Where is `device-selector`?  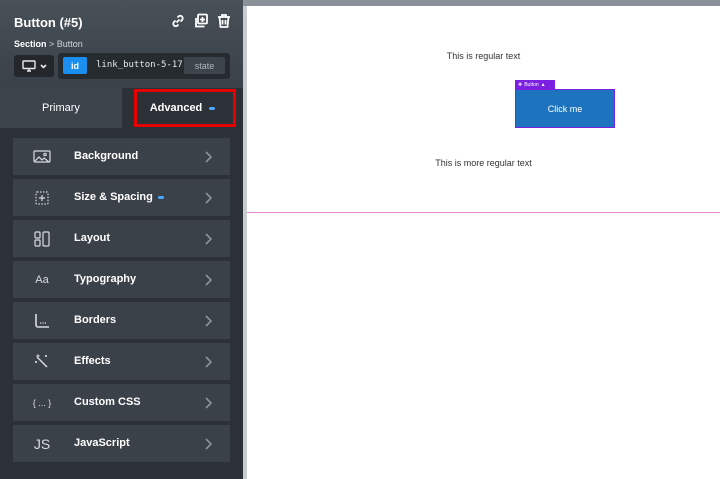 device-selector is located at coordinates (34, 66).